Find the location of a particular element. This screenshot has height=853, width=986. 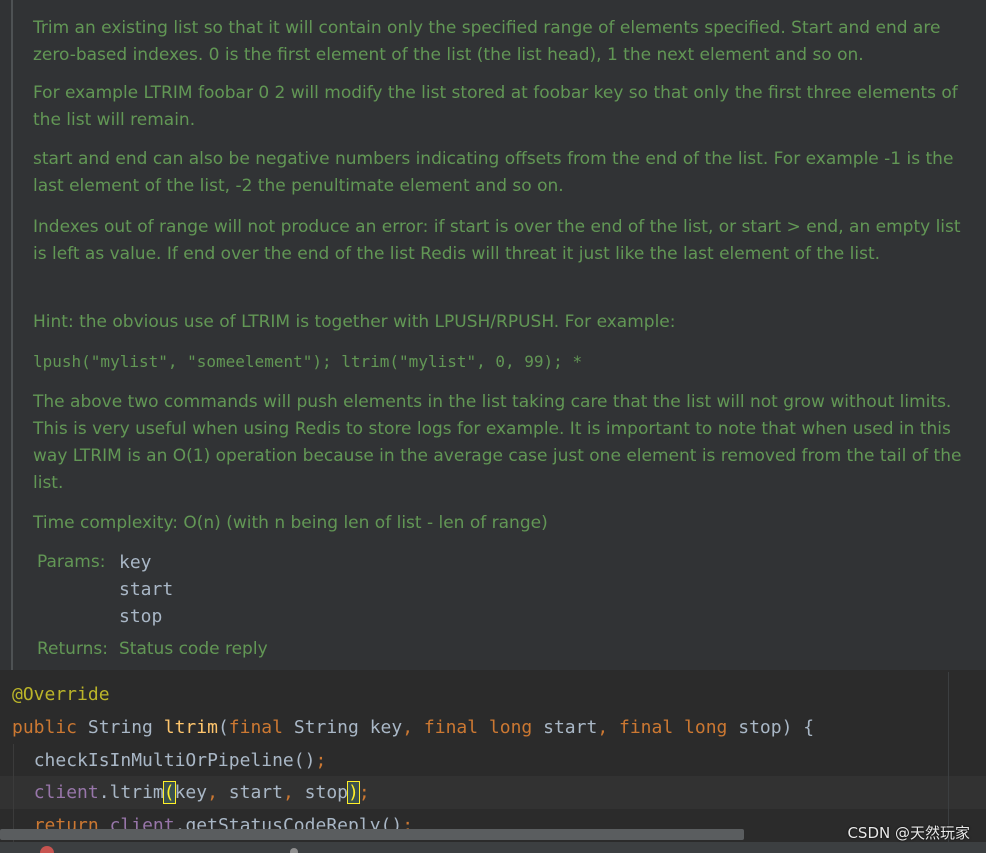

param-name-start: start is located at coordinates (570, 727).